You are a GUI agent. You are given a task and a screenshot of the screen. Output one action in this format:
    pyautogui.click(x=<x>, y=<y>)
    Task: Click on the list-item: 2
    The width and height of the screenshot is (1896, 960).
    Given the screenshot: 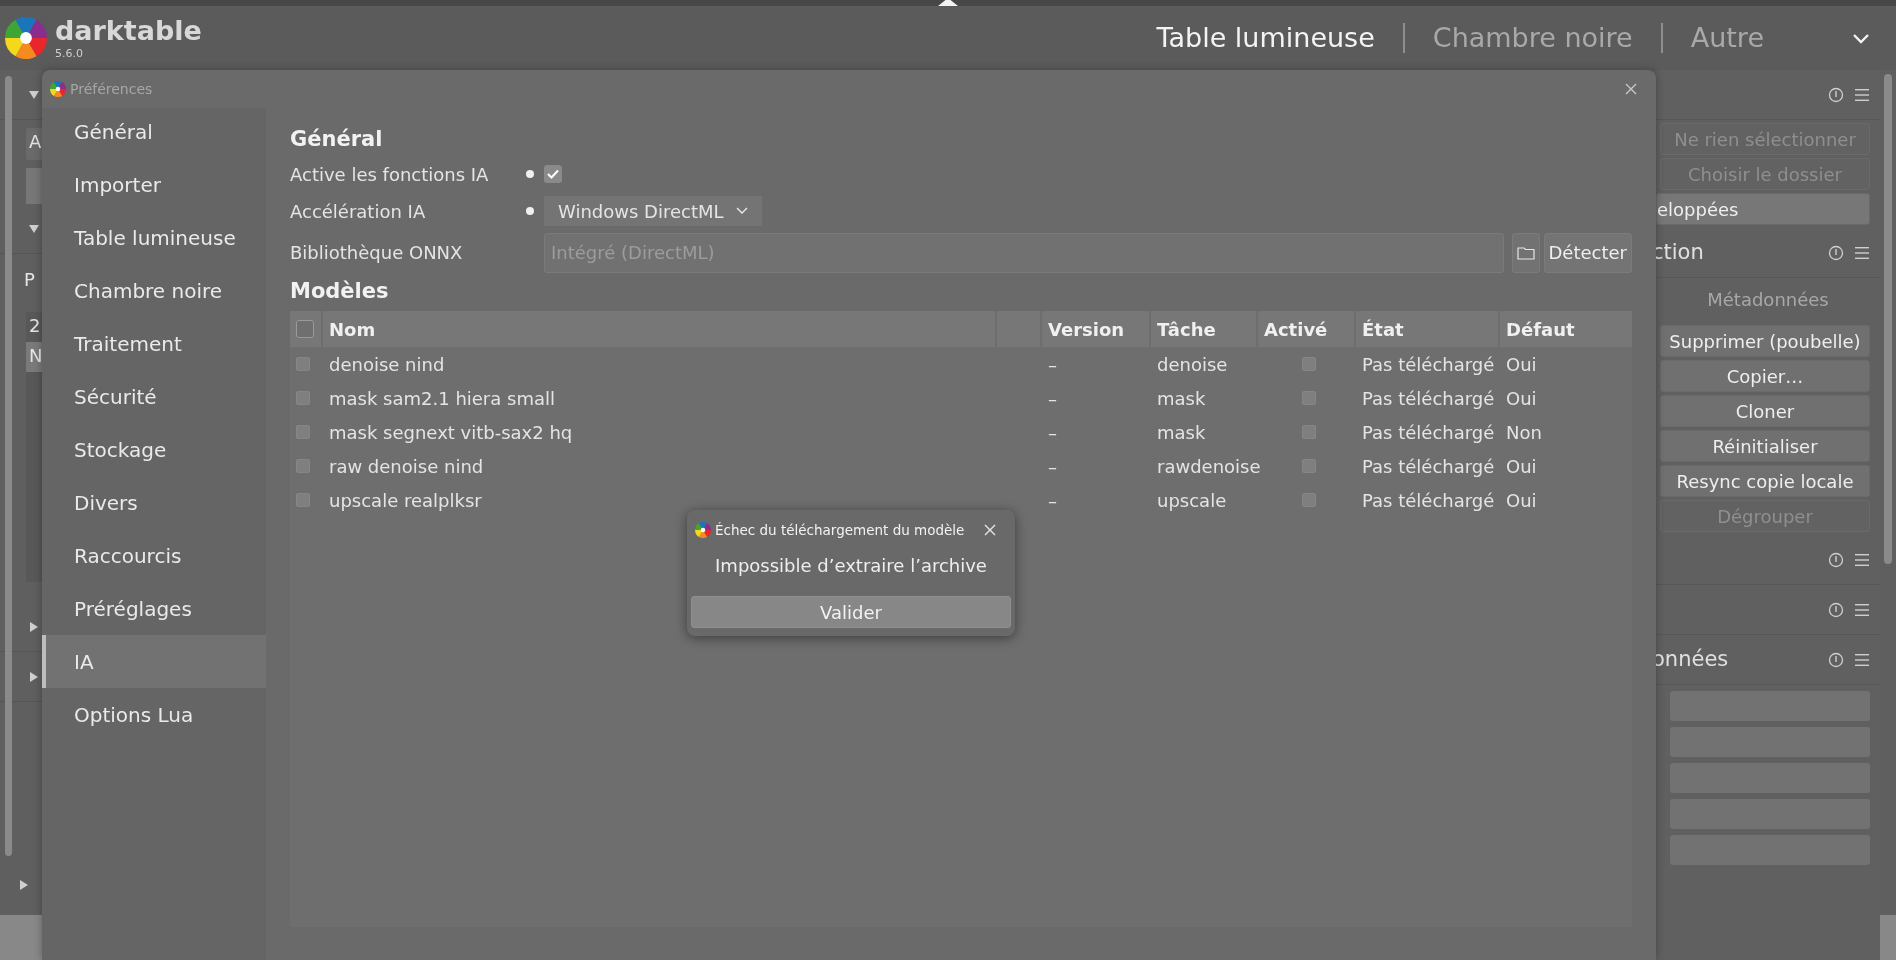 What is the action you would take?
    pyautogui.click(x=34, y=327)
    